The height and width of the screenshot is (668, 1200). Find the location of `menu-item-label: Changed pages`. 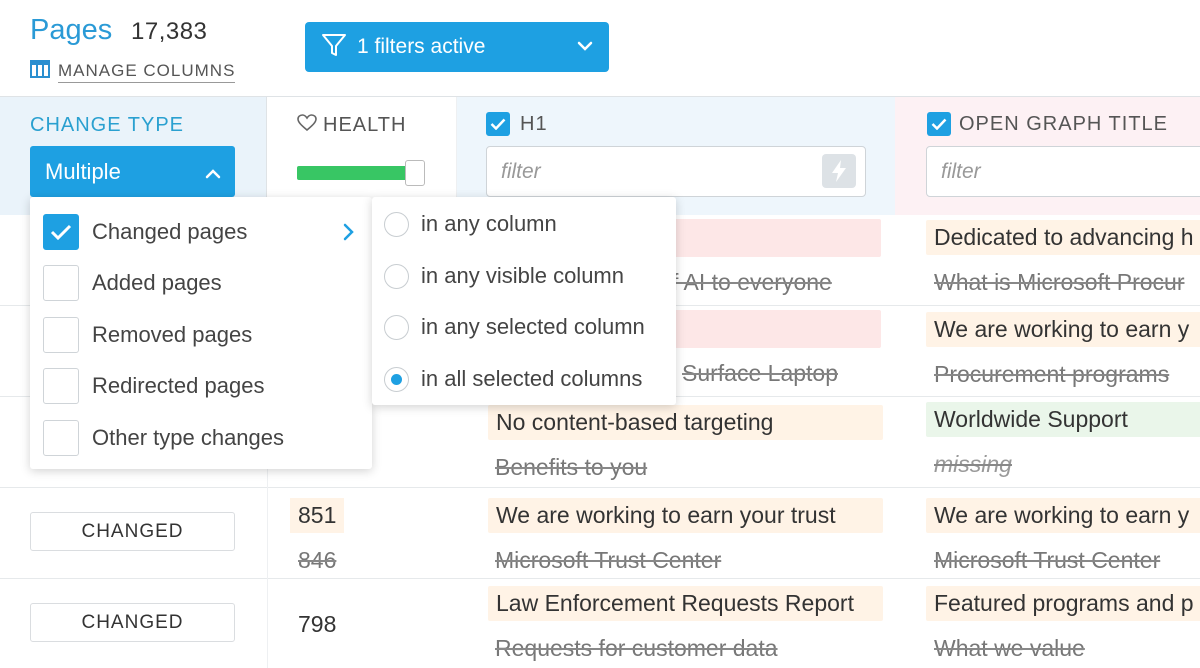

menu-item-label: Changed pages is located at coordinates (170, 231).